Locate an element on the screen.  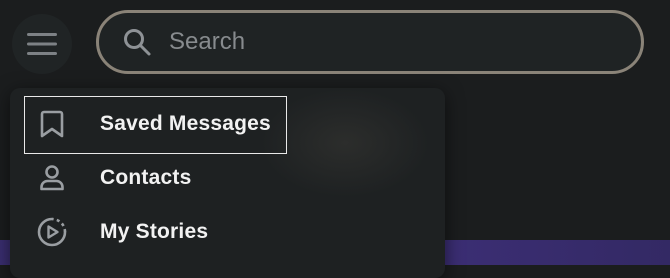
hamburger-menu-button is located at coordinates (42, 44).